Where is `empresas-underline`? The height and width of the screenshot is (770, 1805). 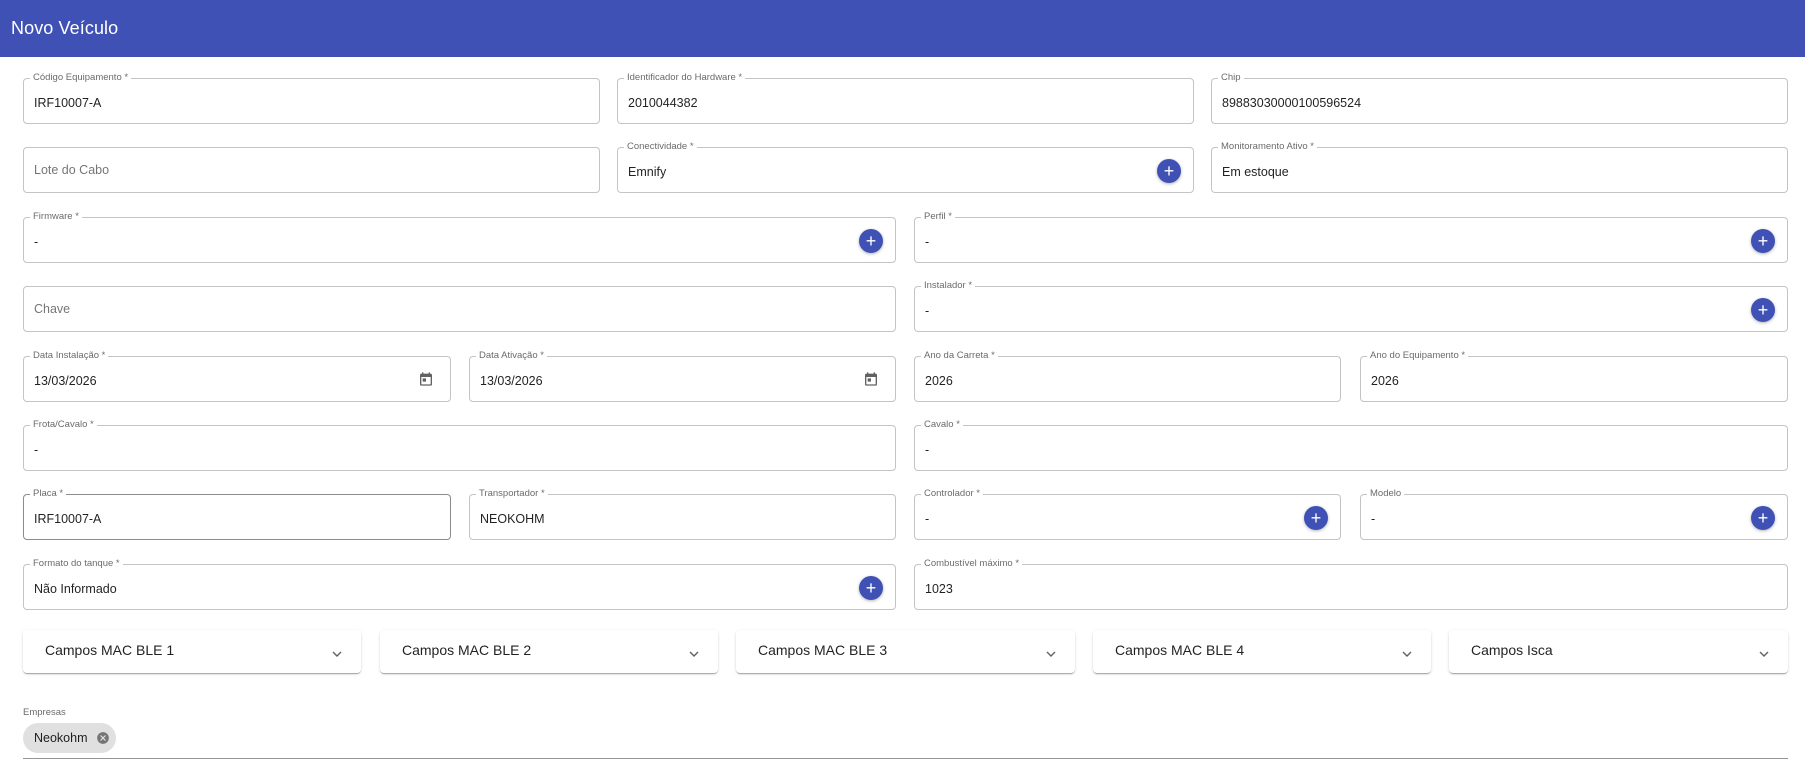 empresas-underline is located at coordinates (905, 758).